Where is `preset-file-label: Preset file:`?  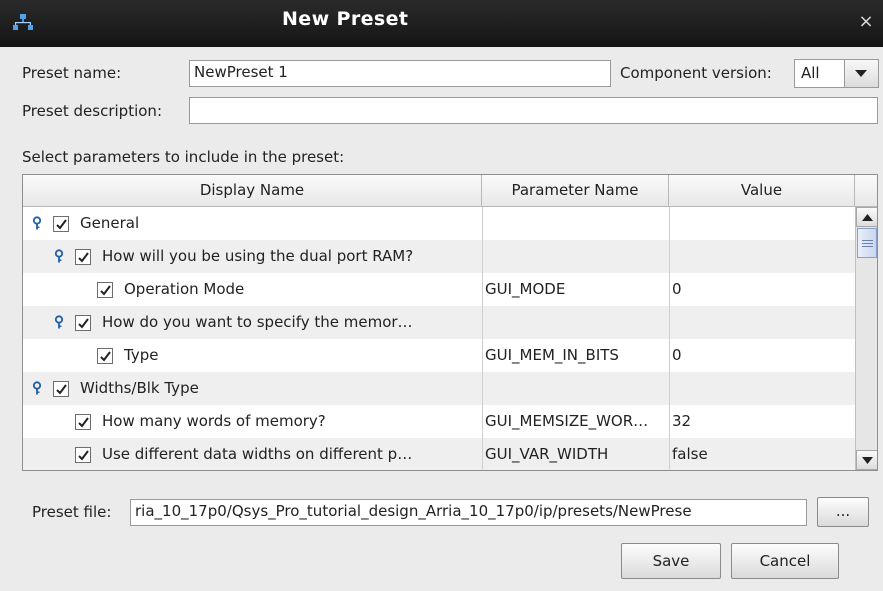 preset-file-label: Preset file: is located at coordinates (72, 512).